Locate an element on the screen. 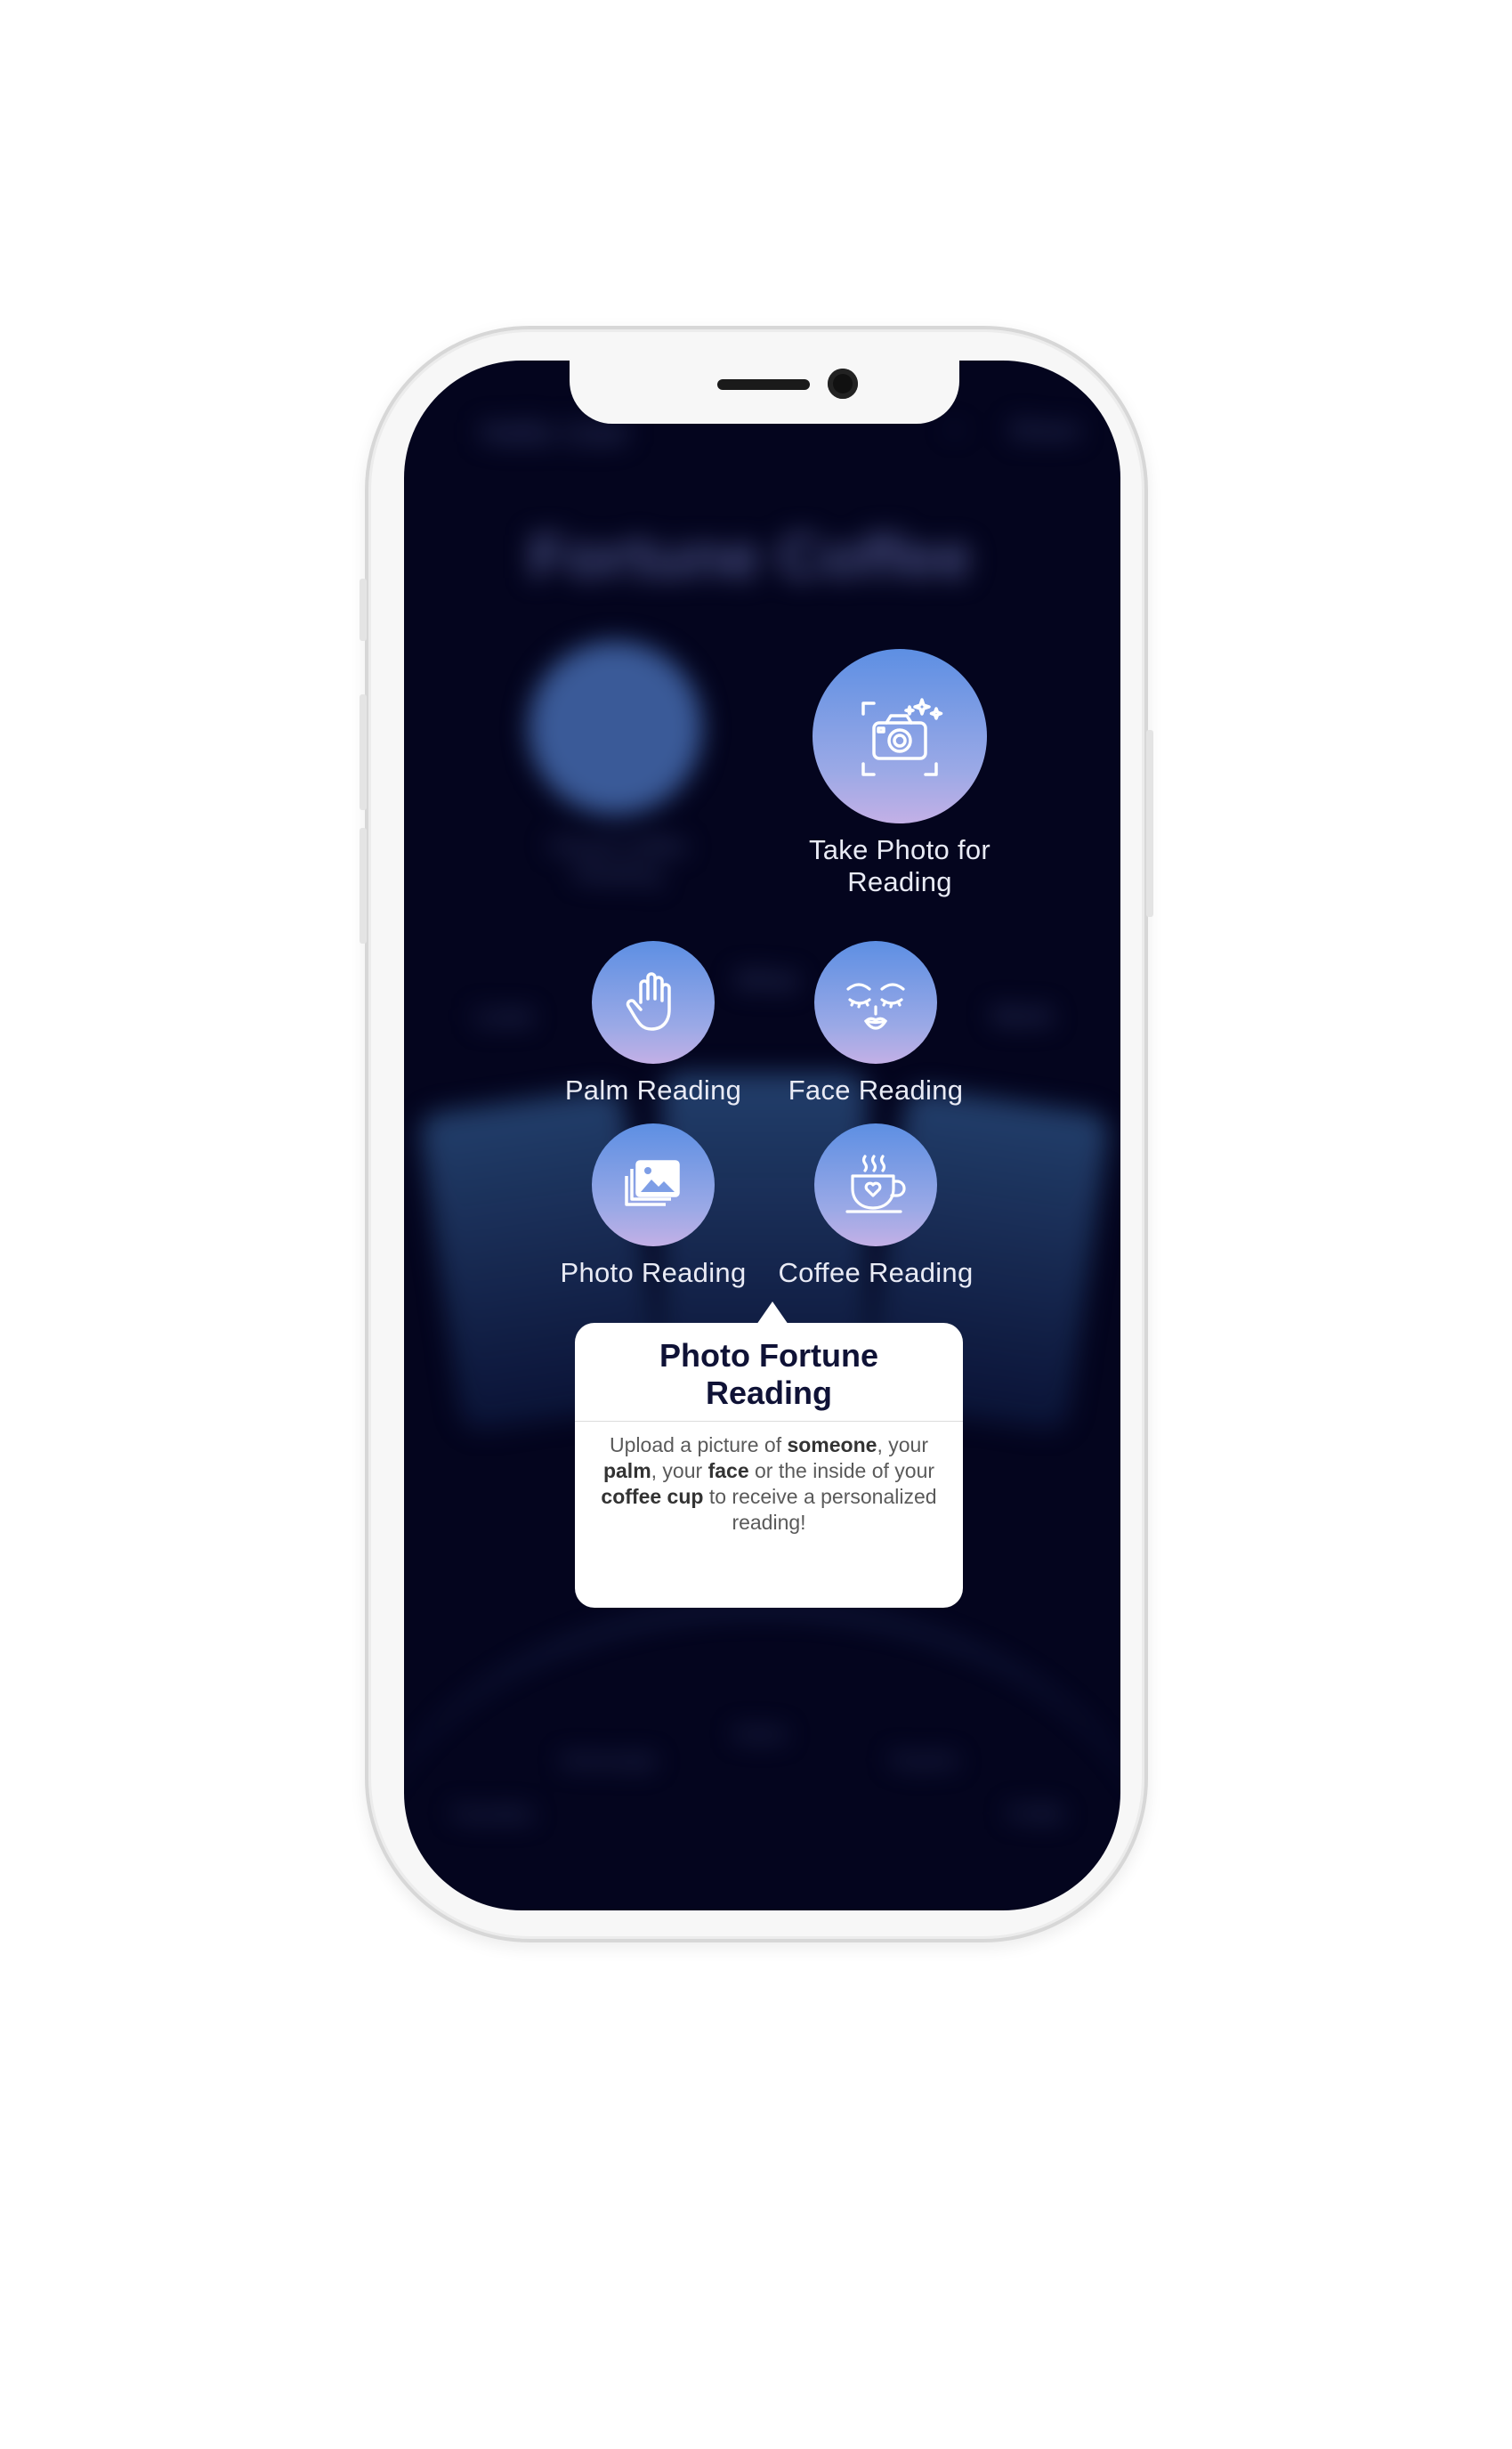 The image size is (1512, 2449). tooltip-text-4: or the inside of your is located at coordinates (841, 1471).